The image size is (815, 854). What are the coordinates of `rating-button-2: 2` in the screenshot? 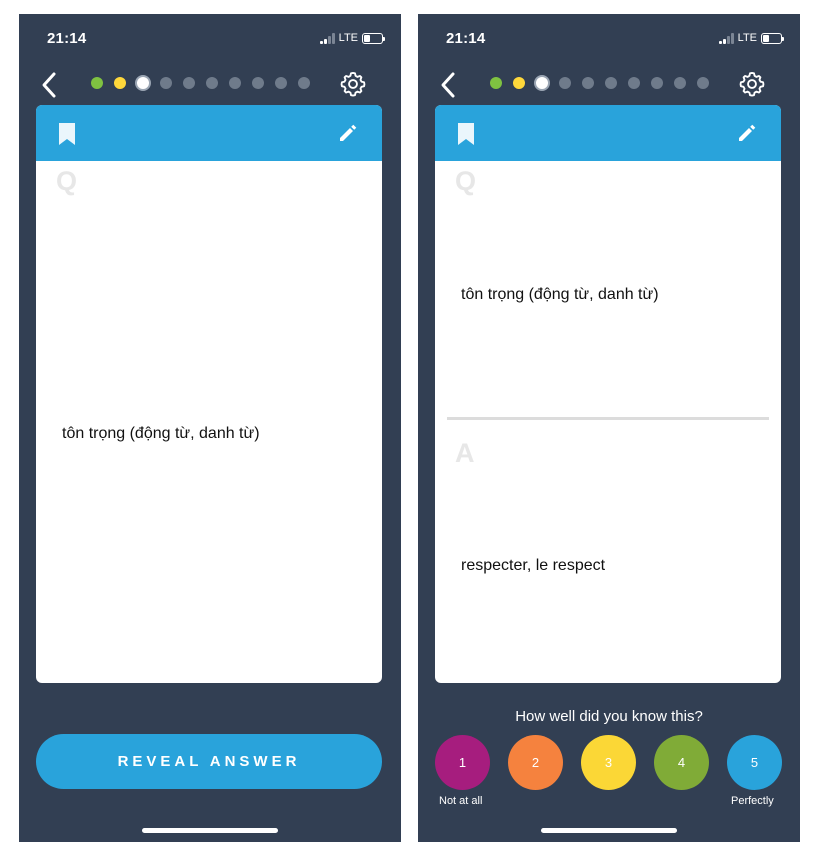 It's located at (535, 762).